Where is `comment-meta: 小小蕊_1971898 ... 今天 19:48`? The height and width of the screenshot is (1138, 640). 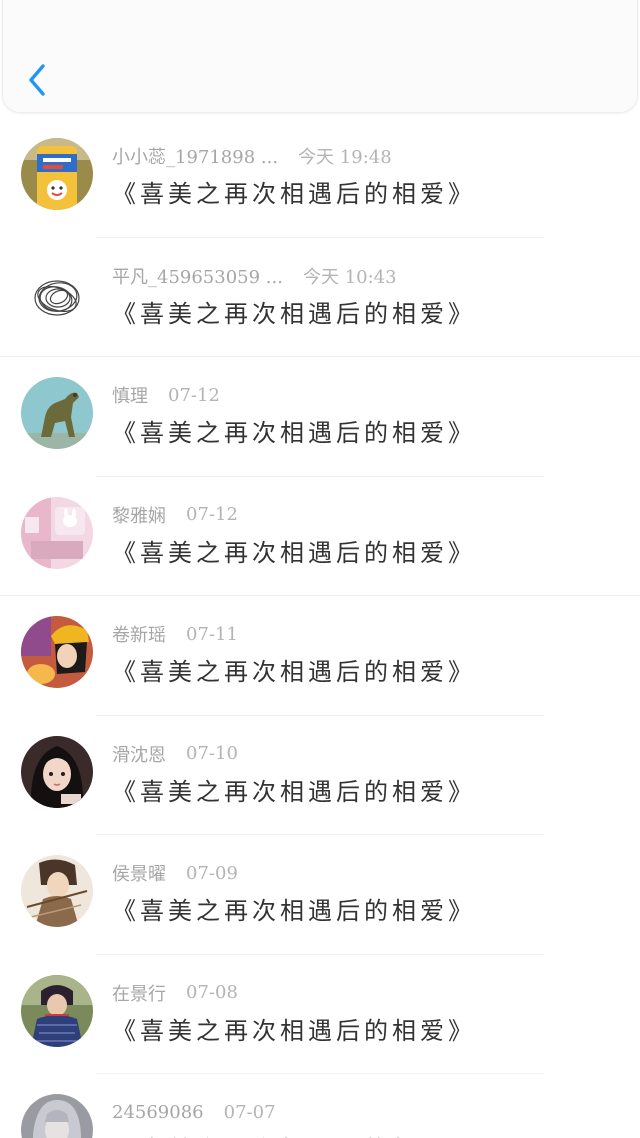 comment-meta: 小小蕊_1971898 ... 今天 19:48 is located at coordinates (252, 156).